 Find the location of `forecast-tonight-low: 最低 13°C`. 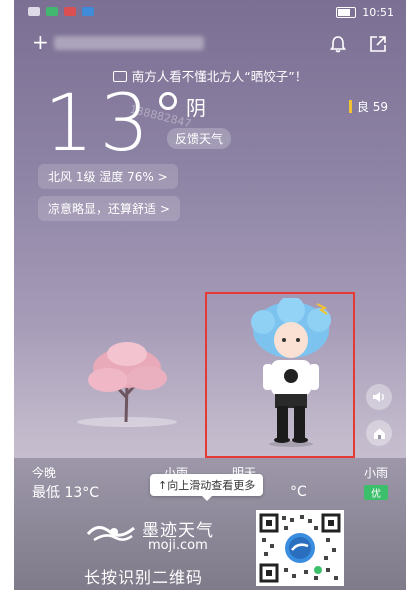

forecast-tonight-low: 最低 13°C is located at coordinates (66, 493).